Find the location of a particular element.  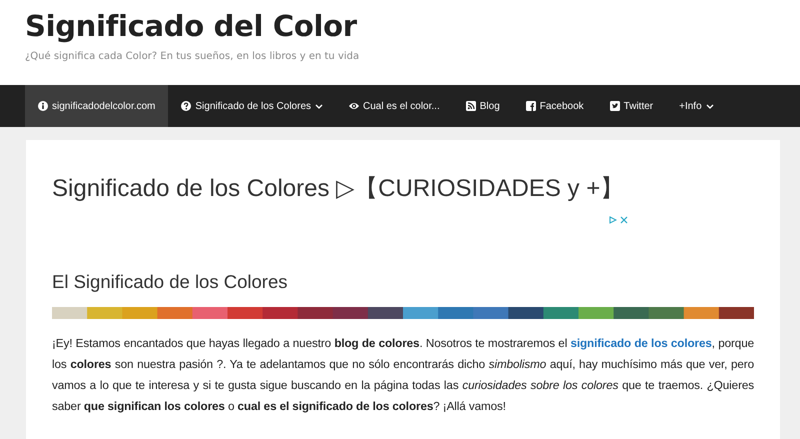

nav-item: Blog is located at coordinates (482, 106).